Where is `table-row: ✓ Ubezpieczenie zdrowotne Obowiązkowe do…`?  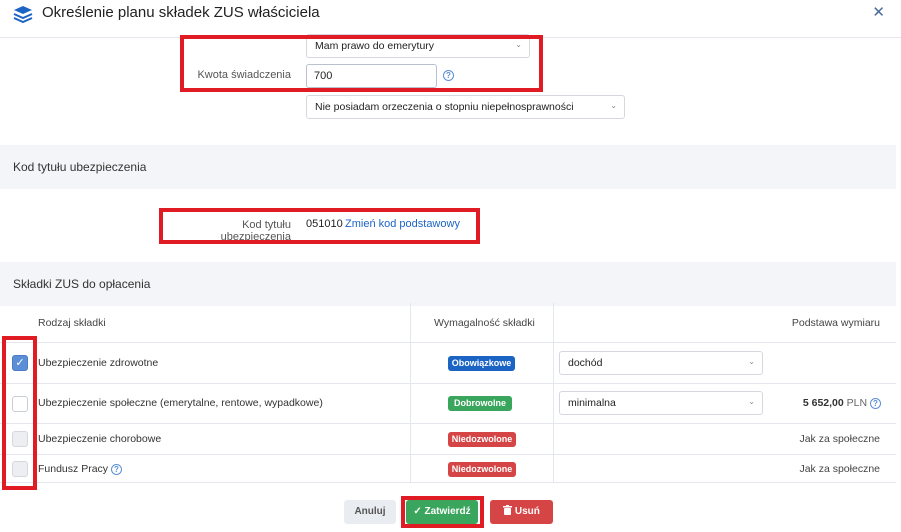 table-row: ✓ Ubezpieczenie zdrowotne Obowiązkowe do… is located at coordinates (448, 363).